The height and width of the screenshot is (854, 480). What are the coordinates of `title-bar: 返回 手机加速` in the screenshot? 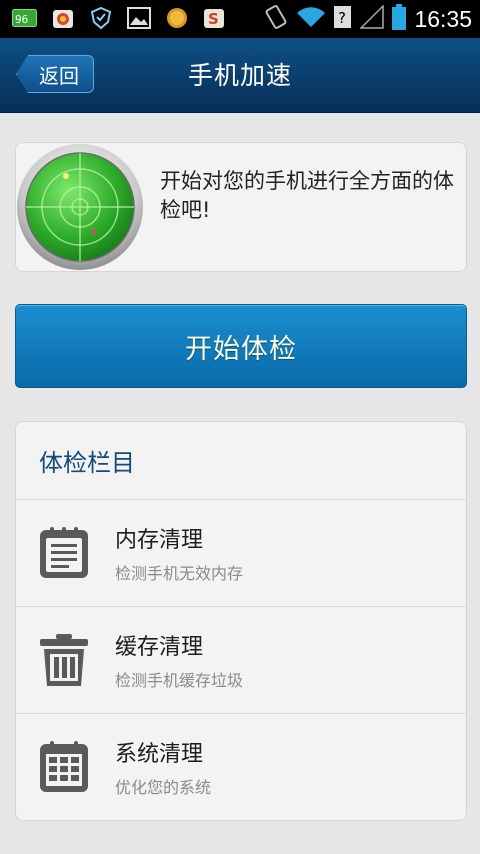 It's located at (240, 75).